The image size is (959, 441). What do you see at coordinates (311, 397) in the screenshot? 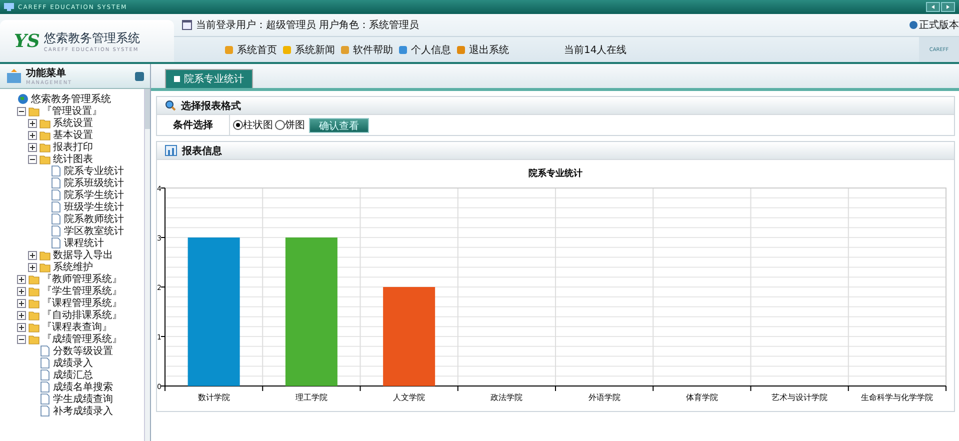
I see `x-tick-label: 理工学院` at bounding box center [311, 397].